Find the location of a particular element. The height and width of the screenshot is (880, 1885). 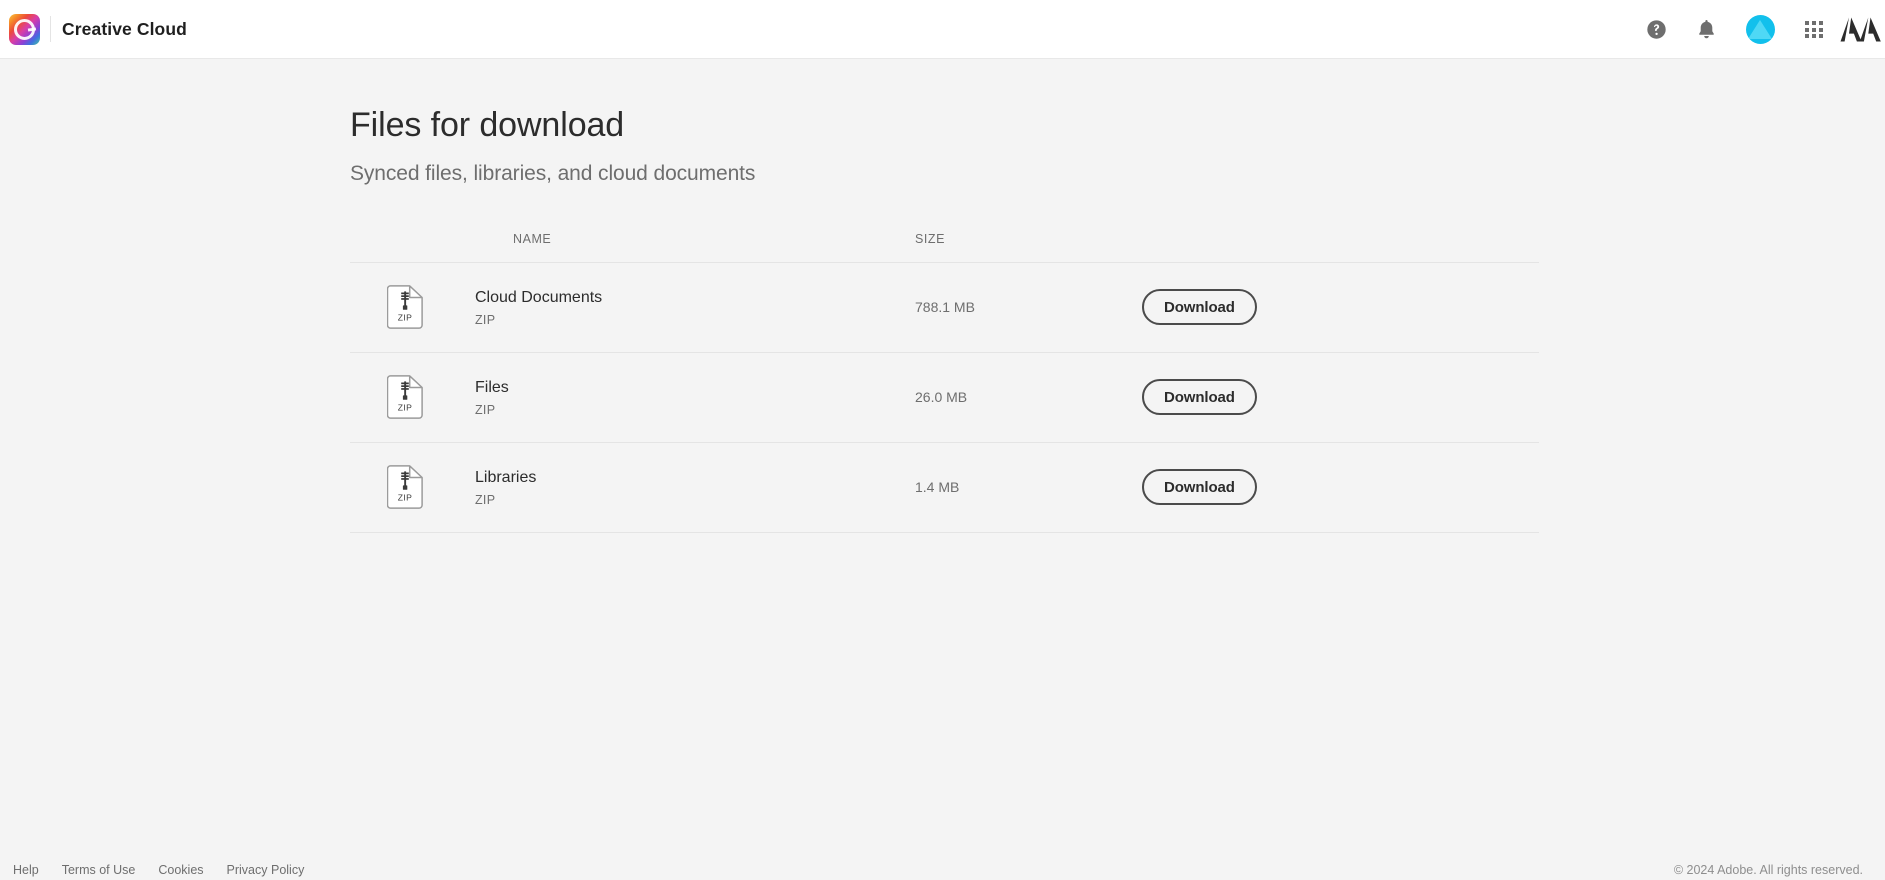

footer-link-cookies: Cookies is located at coordinates (180, 870).